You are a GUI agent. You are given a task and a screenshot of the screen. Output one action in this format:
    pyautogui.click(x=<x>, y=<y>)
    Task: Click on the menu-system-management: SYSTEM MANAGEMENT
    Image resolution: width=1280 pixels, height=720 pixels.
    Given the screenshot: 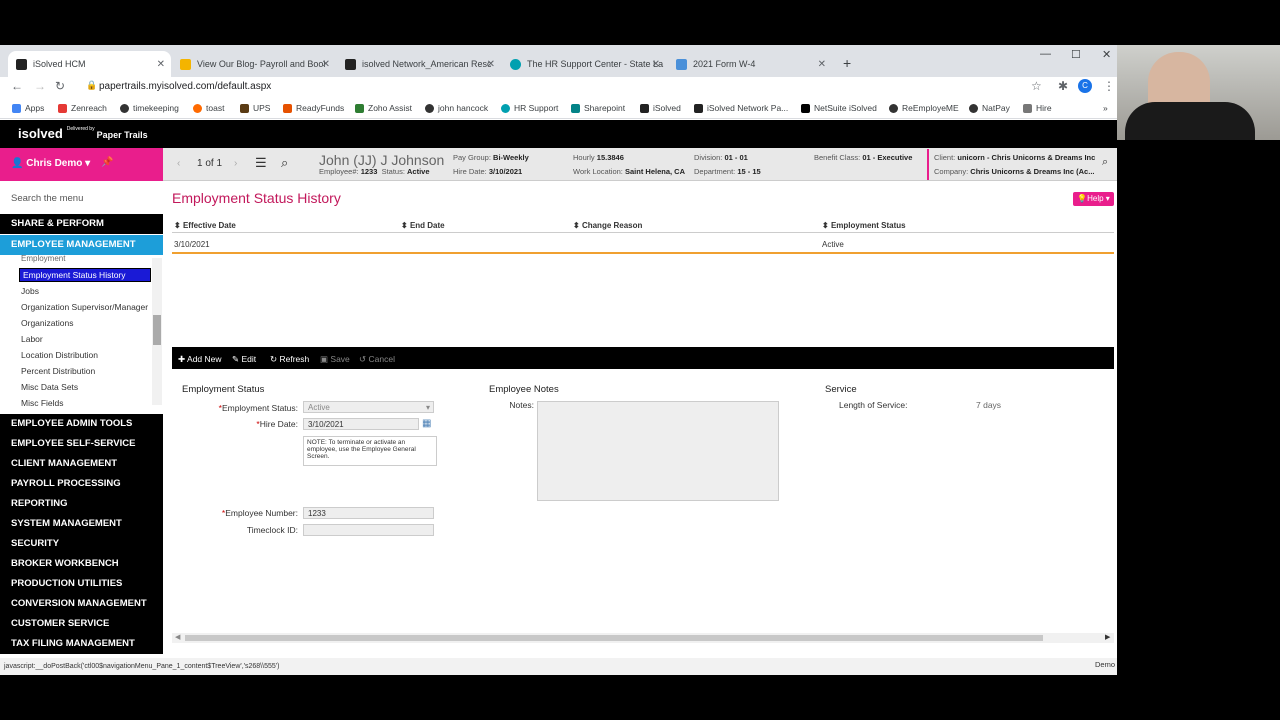 What is the action you would take?
    pyautogui.click(x=81, y=524)
    